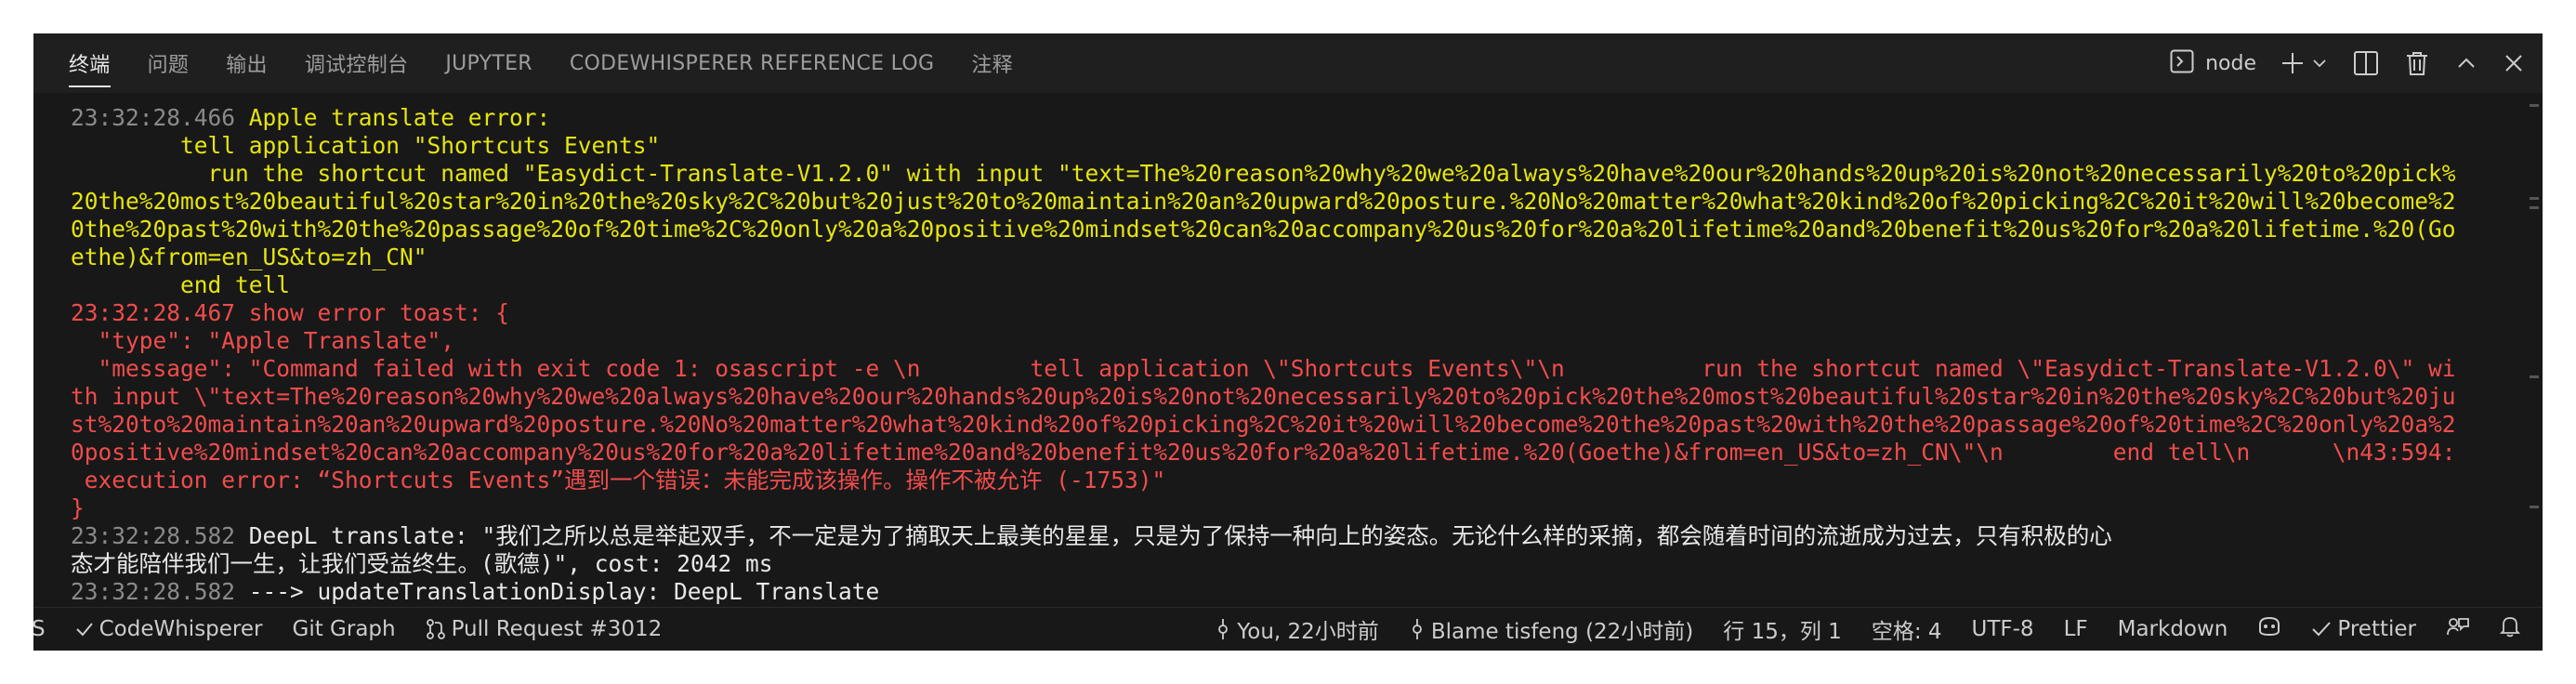 The image size is (2576, 684). I want to click on plus-icon, so click(2292, 63).